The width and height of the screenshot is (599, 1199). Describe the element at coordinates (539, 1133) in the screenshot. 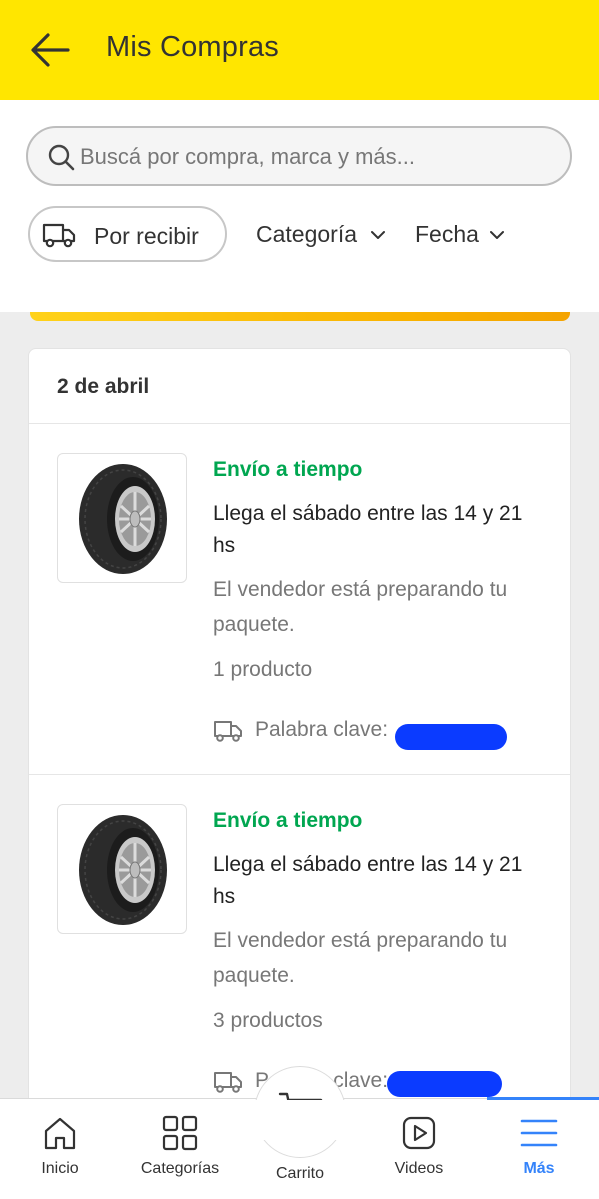

I see `menu-icon` at that location.